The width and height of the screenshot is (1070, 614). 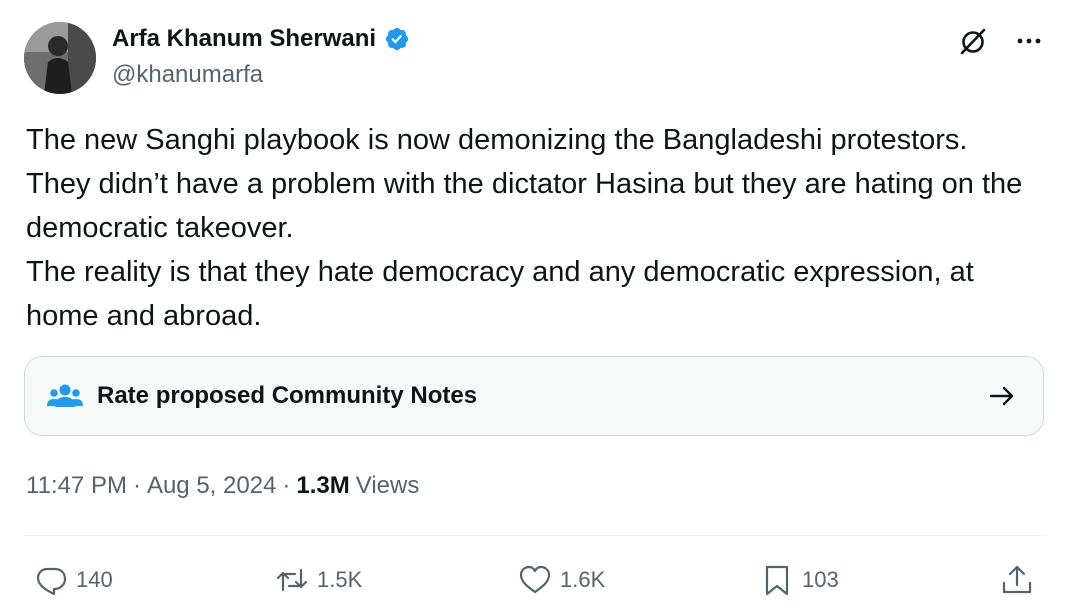 What do you see at coordinates (51, 581) in the screenshot?
I see `reply-icon` at bounding box center [51, 581].